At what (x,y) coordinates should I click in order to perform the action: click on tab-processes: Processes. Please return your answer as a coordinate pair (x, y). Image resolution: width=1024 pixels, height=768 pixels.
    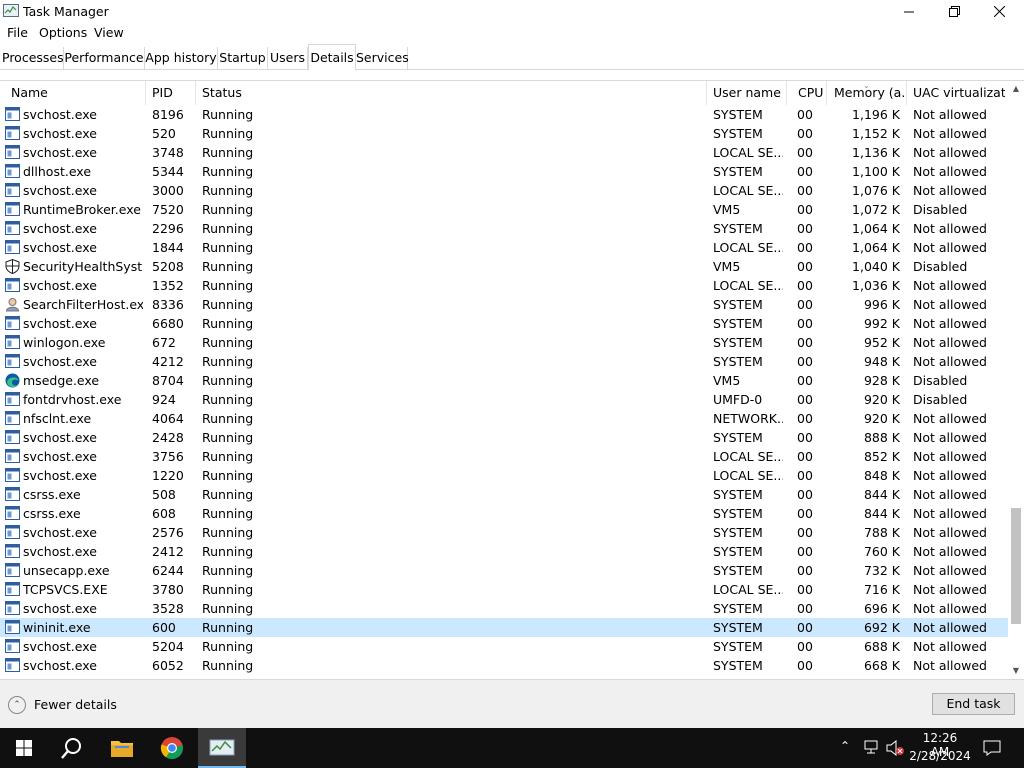
    Looking at the image, I should click on (33, 58).